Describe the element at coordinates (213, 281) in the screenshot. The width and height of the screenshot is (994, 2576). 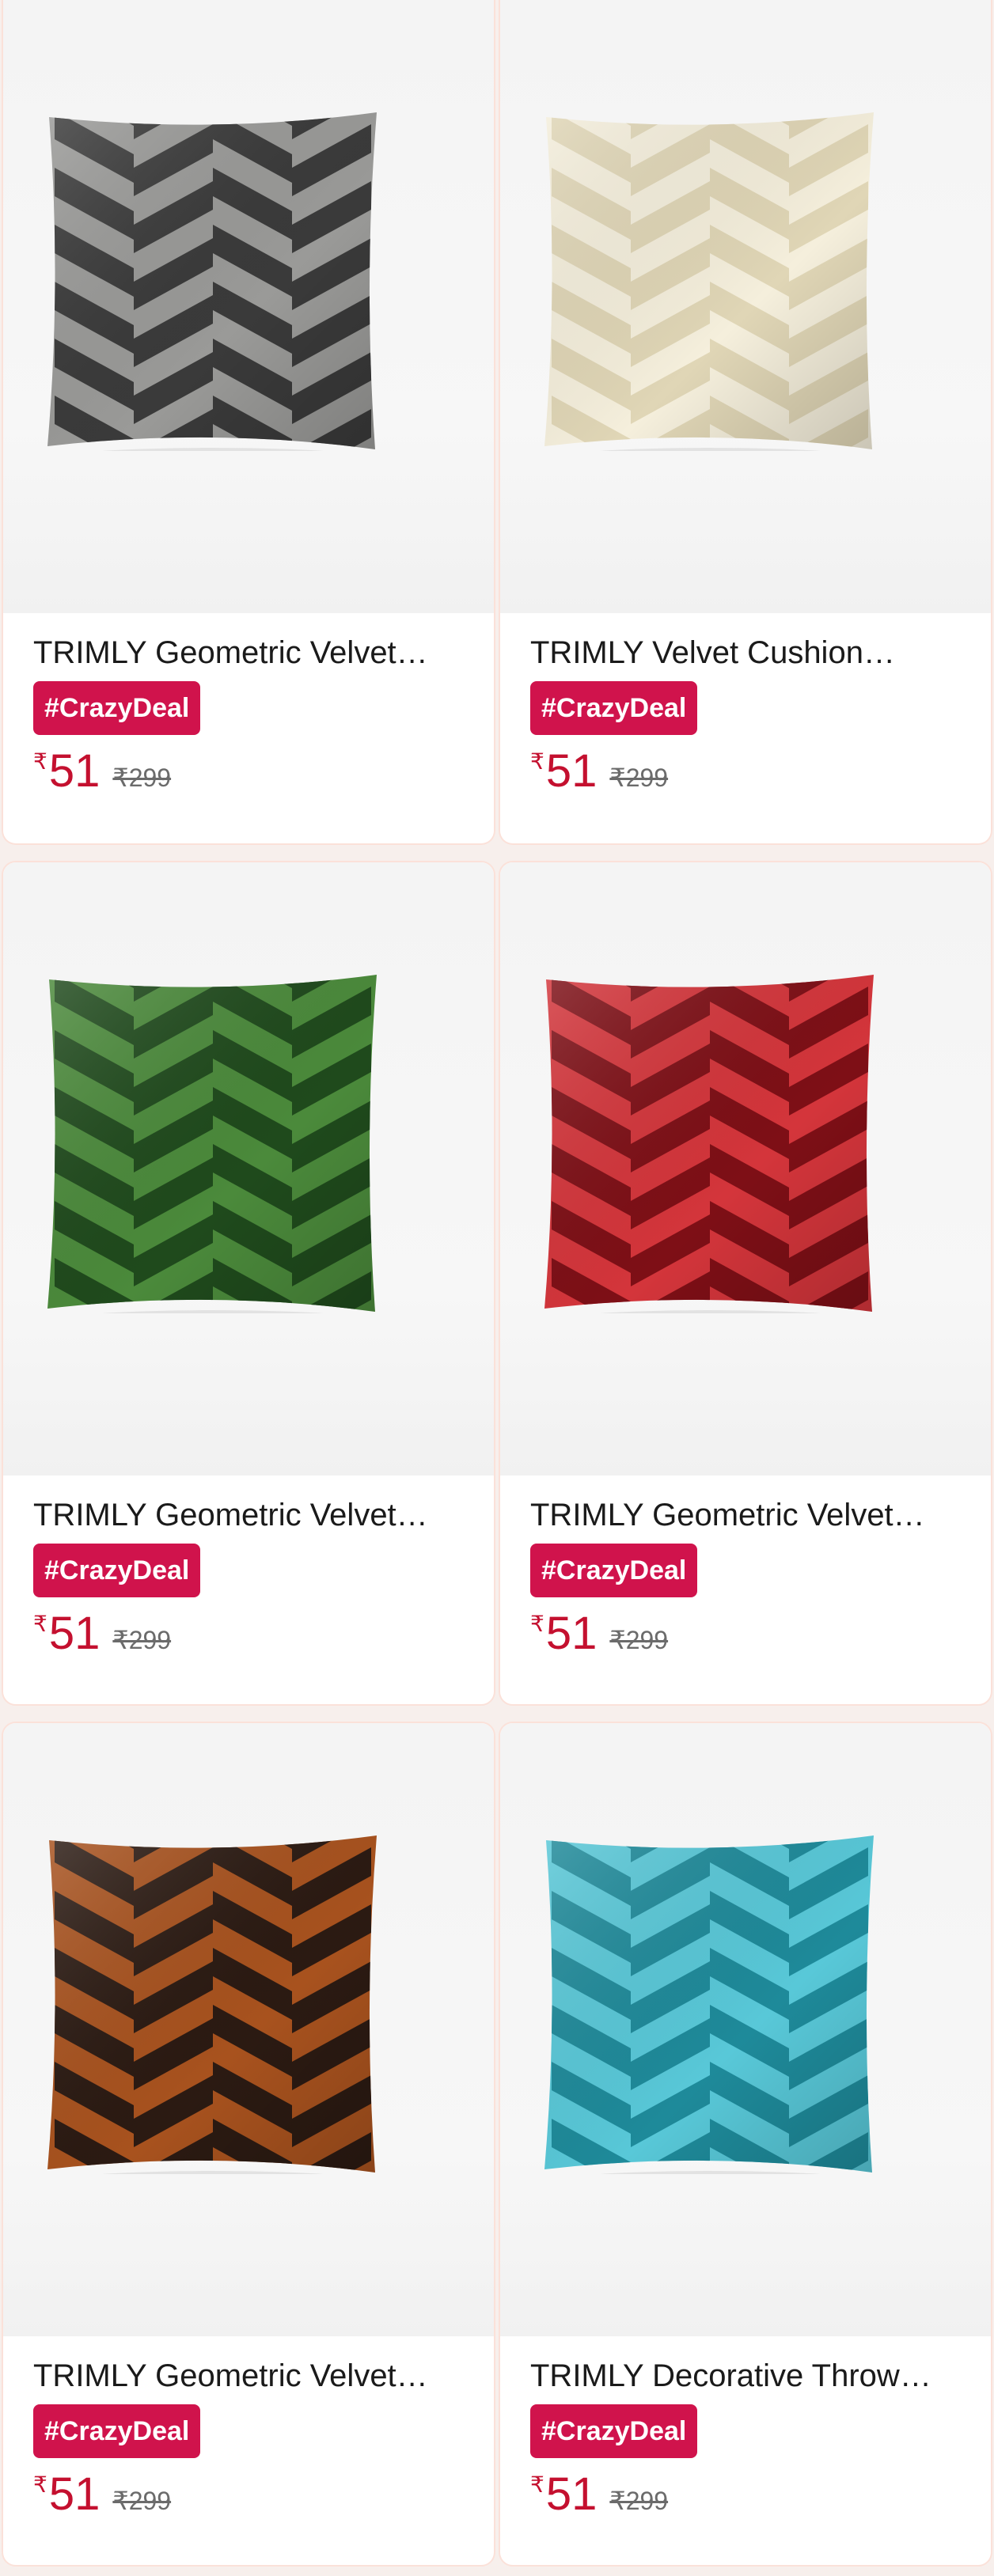
I see `grey-chevron-pillow-icon` at that location.